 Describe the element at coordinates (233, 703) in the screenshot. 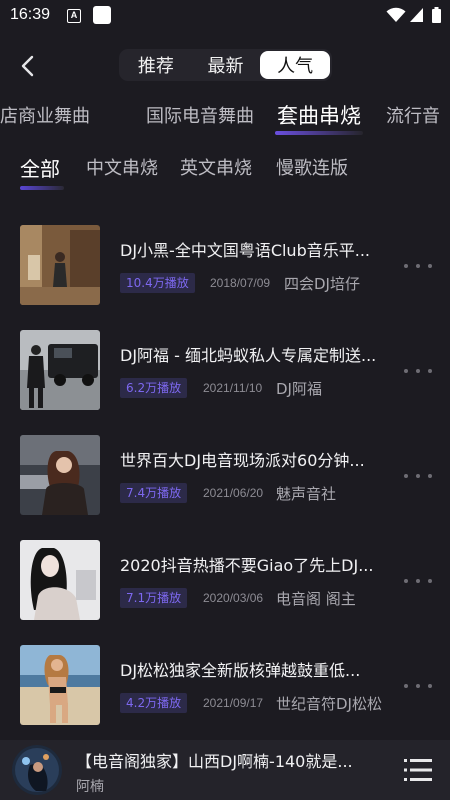

I see `track-date: 2021/09/17` at that location.